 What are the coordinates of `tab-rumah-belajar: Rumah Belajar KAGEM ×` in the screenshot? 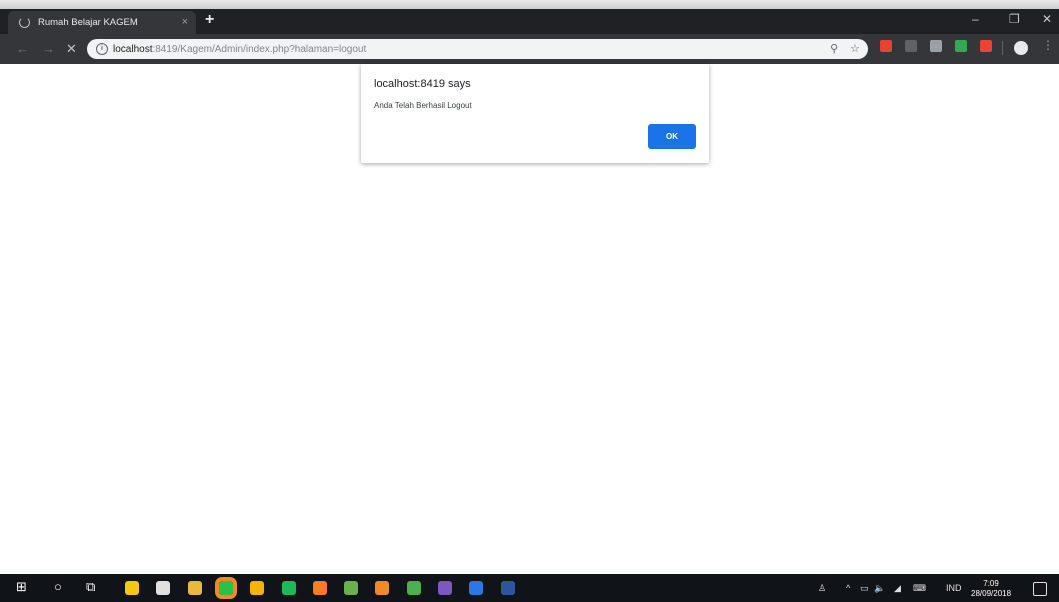 It's located at (102, 22).